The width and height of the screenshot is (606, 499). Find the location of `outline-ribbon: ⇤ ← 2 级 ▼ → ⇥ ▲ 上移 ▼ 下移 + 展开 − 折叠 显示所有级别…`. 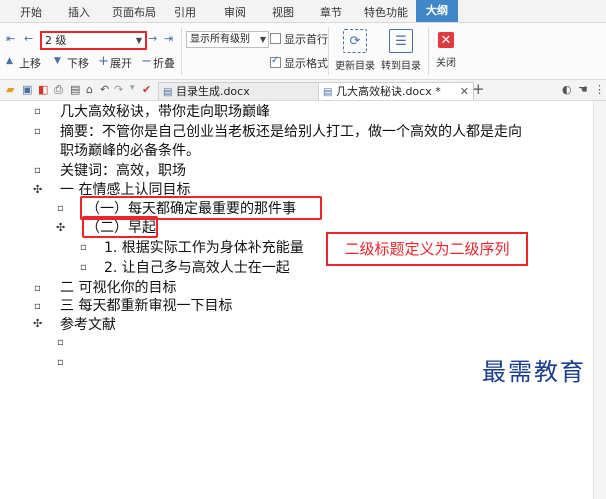

outline-ribbon: ⇤ ← 2 级 ▼ → ⇥ ▲ 上移 ▼ 下移 + 展开 − 折叠 显示所有级别… is located at coordinates (303, 51).